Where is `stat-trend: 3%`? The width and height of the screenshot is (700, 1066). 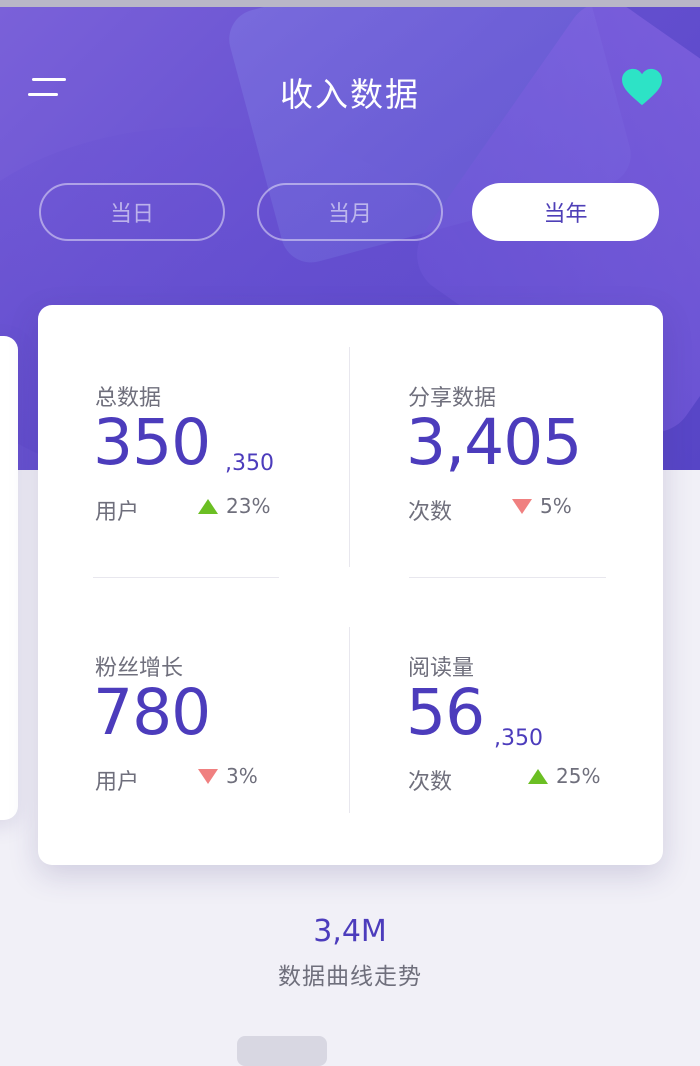
stat-trend: 3% is located at coordinates (228, 776).